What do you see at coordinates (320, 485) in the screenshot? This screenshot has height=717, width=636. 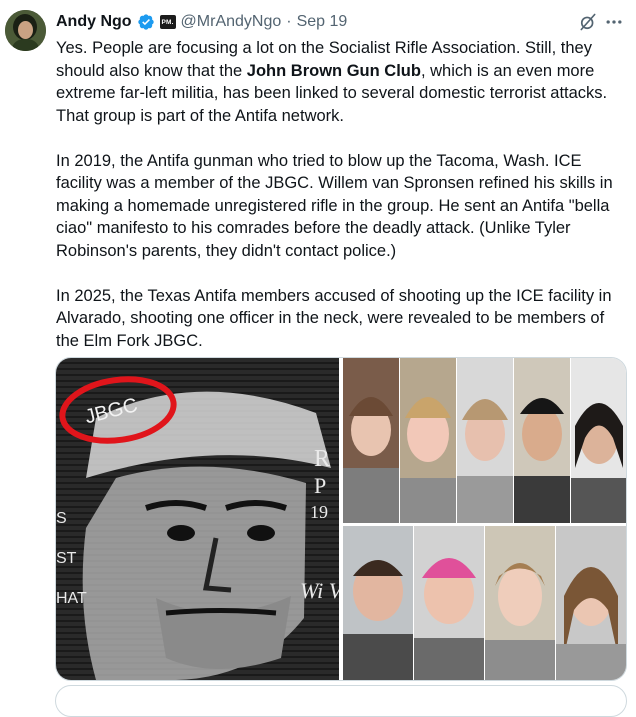 I see `mural-right-line-2: P` at bounding box center [320, 485].